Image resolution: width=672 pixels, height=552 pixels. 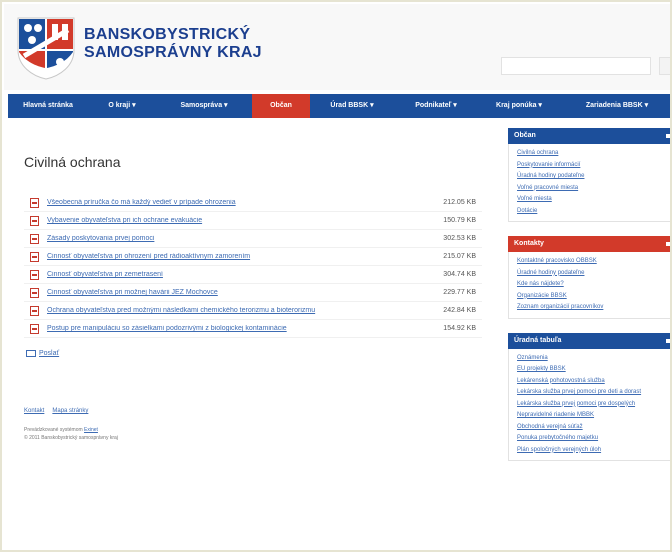 I want to click on document-size: 304.74 KB, so click(x=459, y=274).